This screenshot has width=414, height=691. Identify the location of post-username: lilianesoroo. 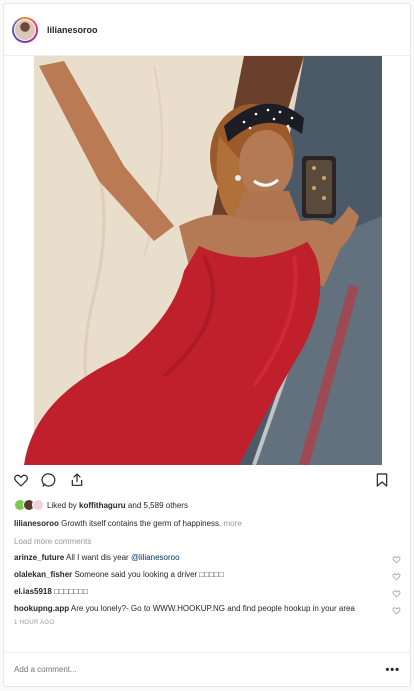
(72, 30).